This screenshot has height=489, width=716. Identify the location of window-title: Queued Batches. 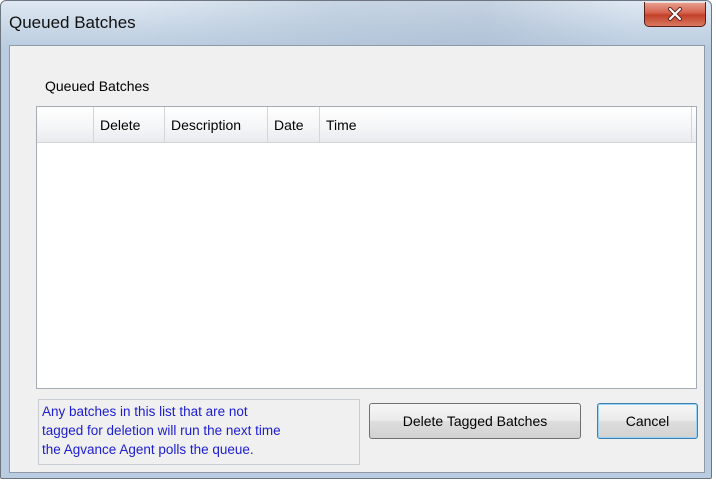
(72, 22).